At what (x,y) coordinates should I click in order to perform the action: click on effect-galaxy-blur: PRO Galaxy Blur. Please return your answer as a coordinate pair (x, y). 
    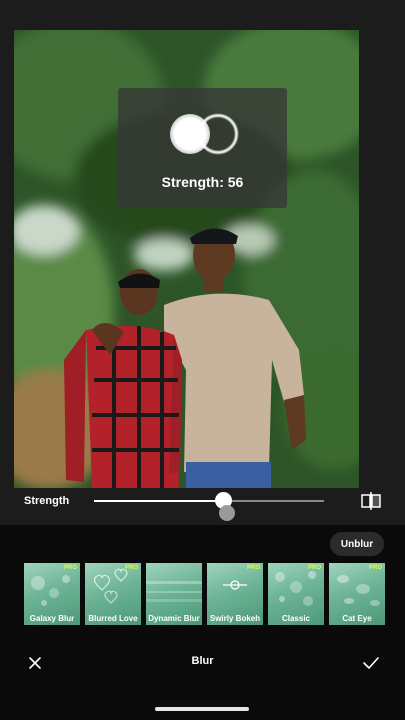
    Looking at the image, I should click on (52, 594).